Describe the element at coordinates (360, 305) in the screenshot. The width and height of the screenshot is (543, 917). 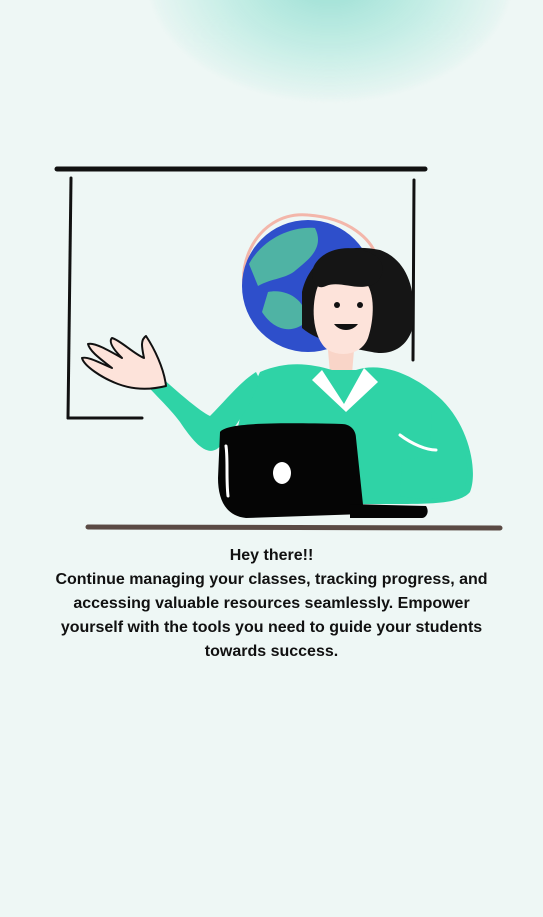
I see `eye-right` at that location.